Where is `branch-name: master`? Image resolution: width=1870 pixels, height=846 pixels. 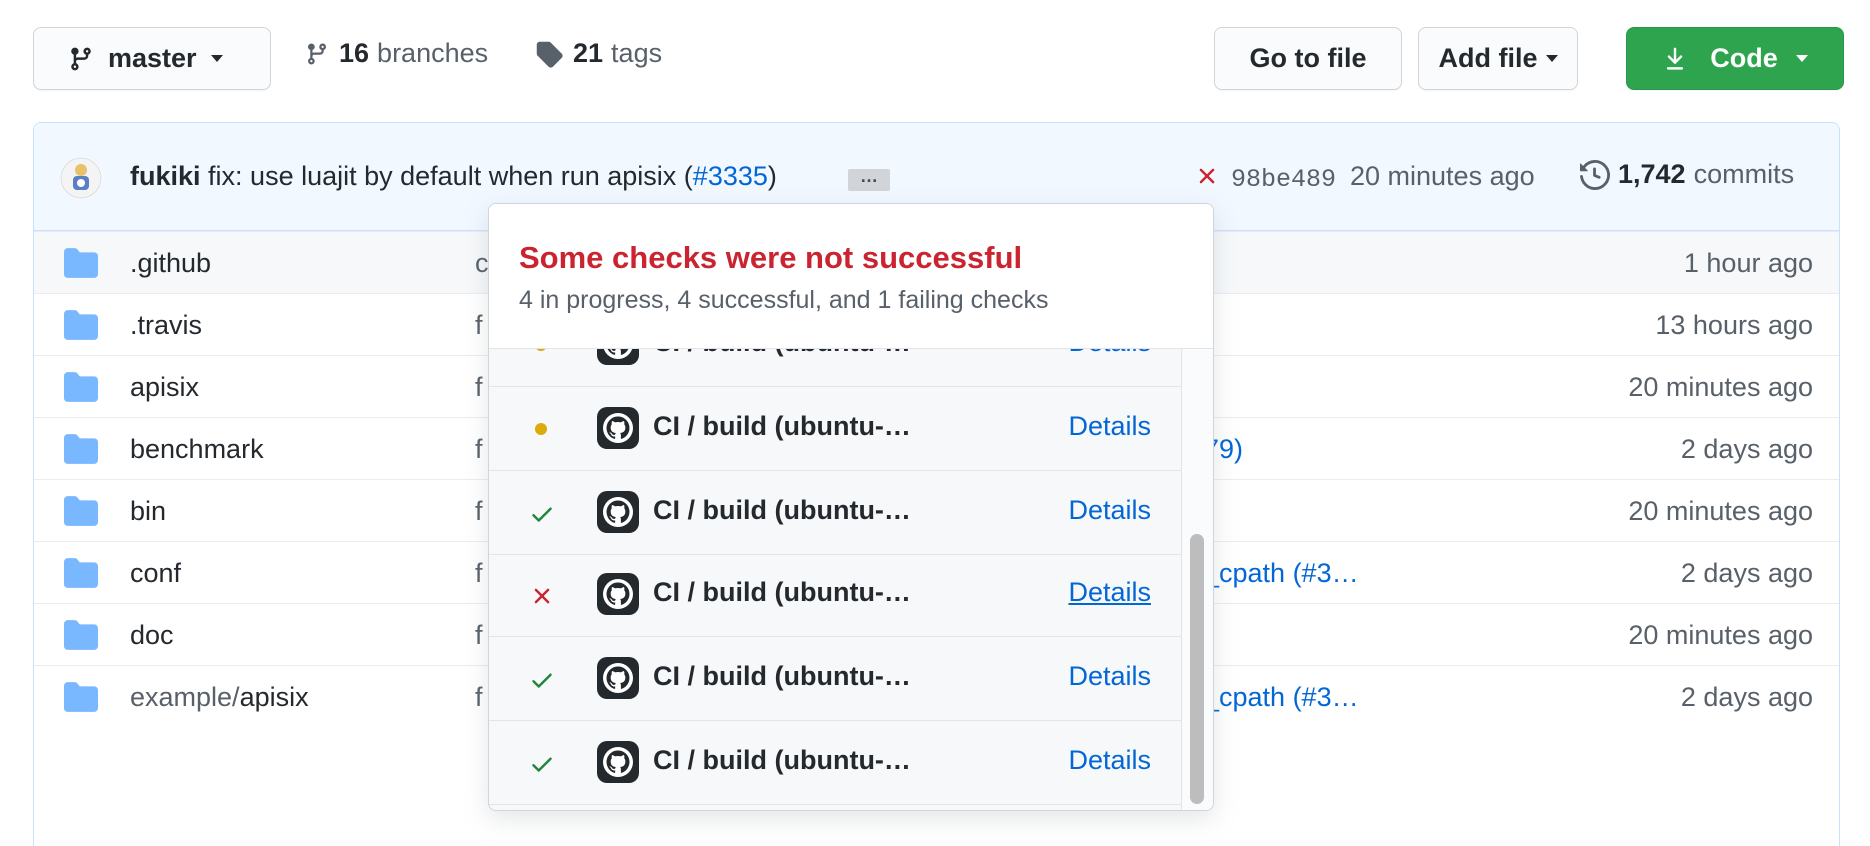
branch-name: master is located at coordinates (152, 58).